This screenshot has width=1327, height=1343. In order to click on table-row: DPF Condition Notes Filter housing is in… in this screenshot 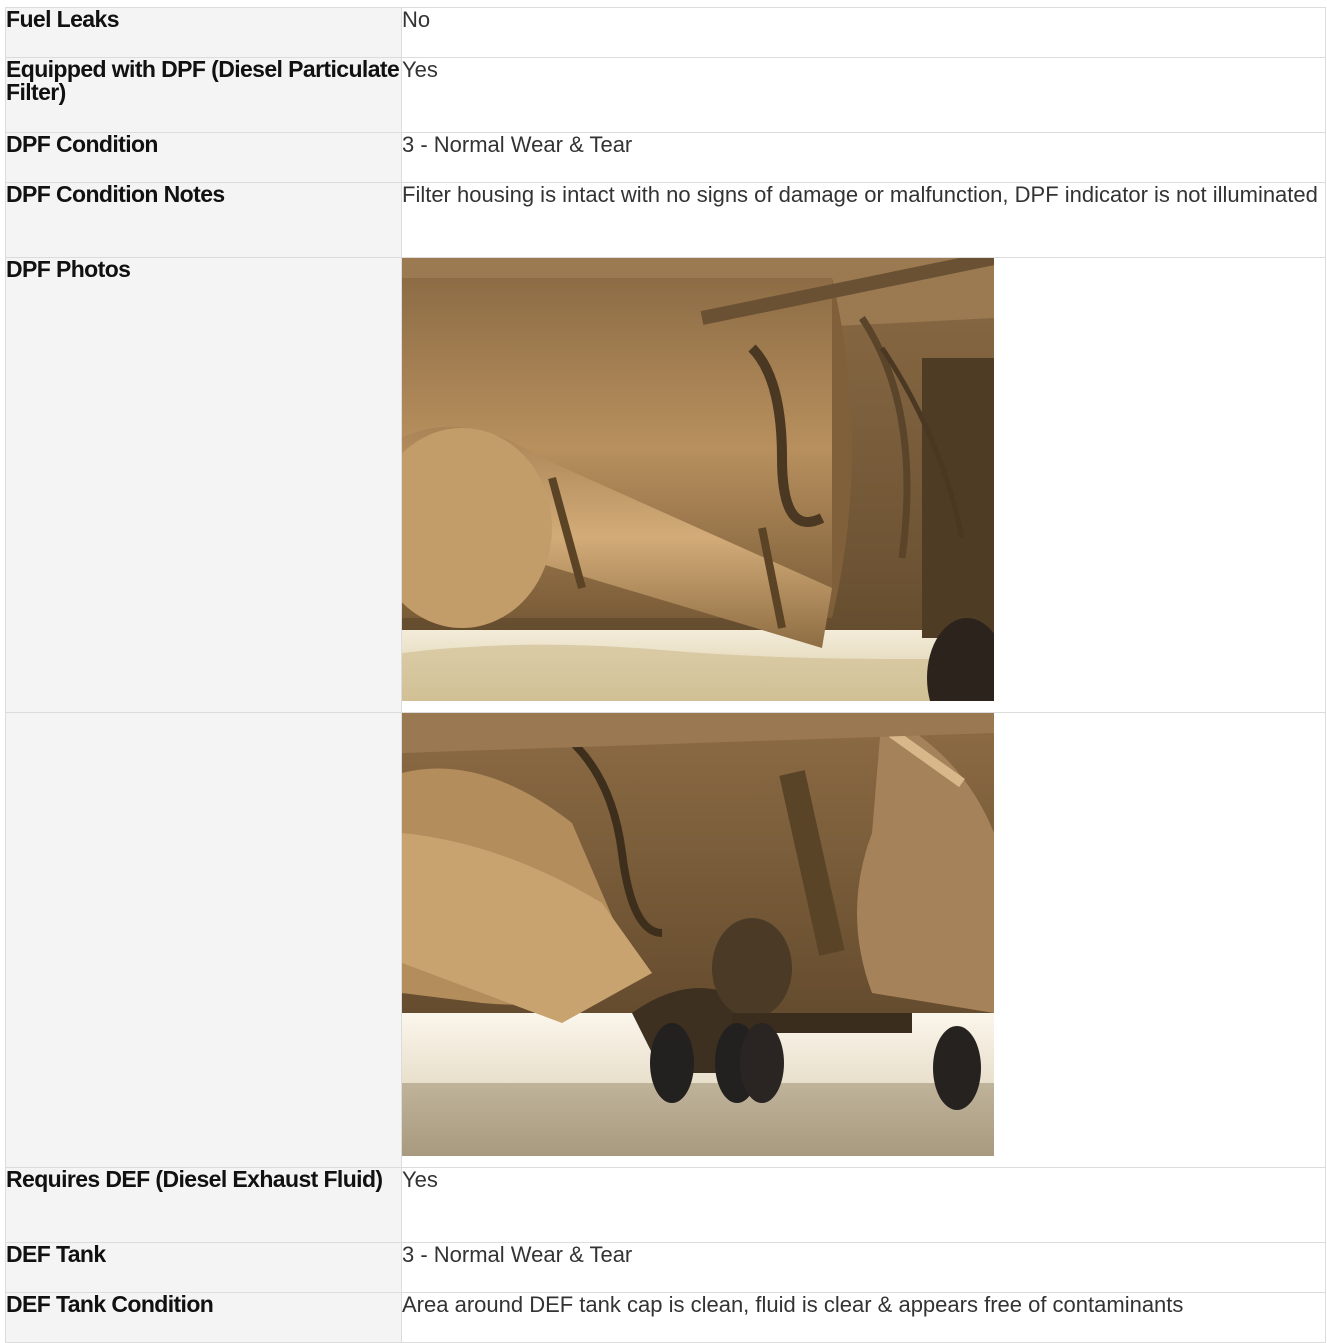, I will do `click(665, 220)`.